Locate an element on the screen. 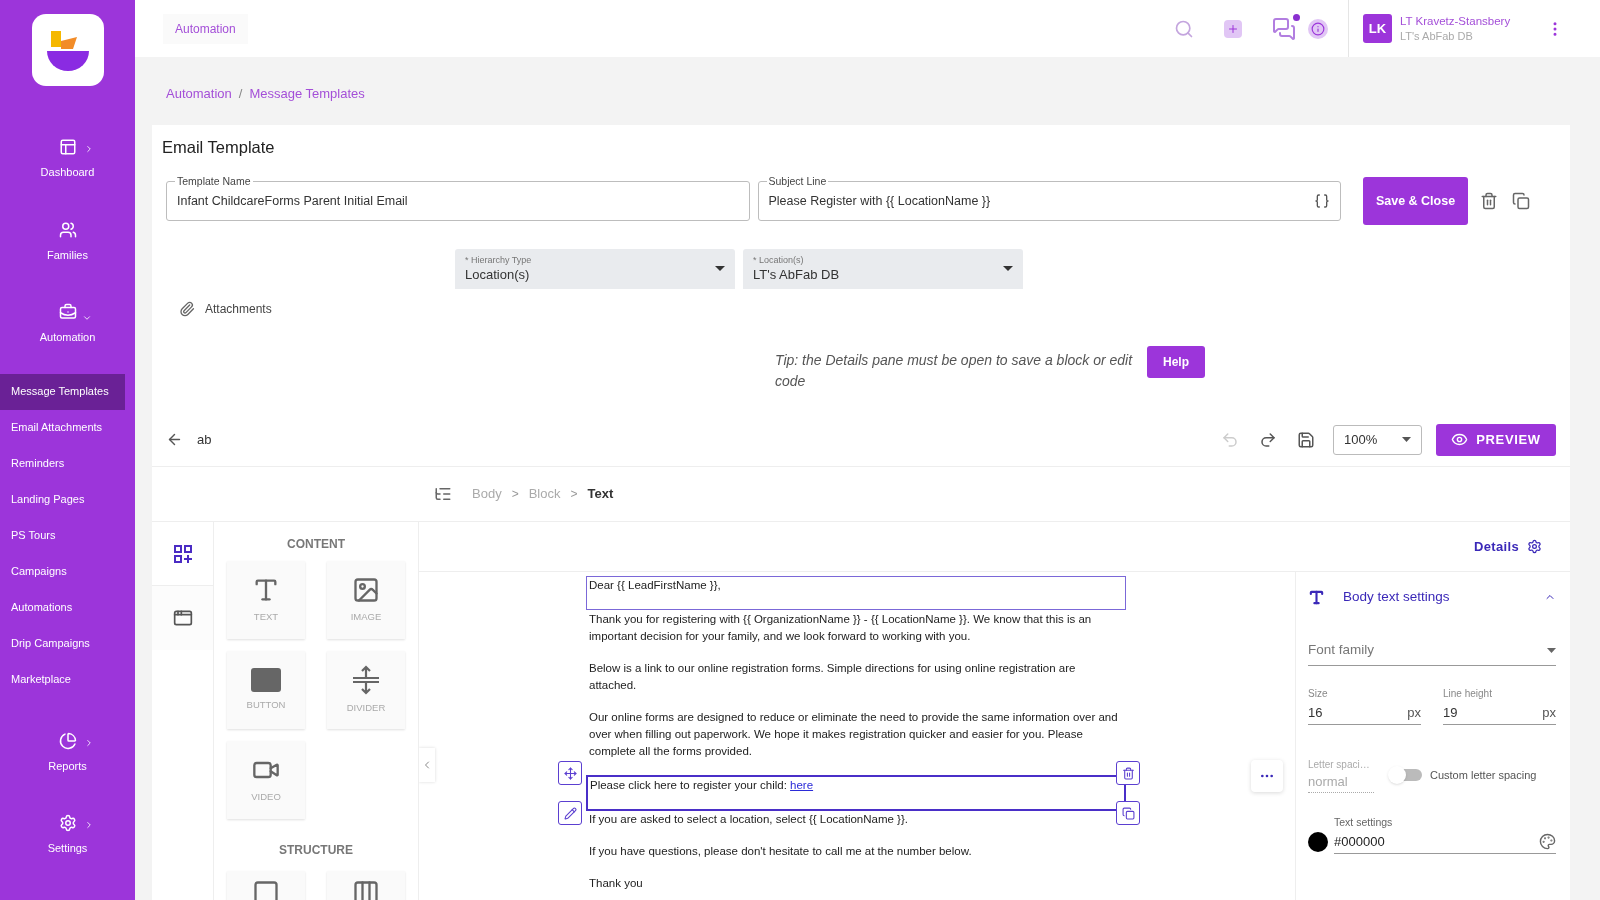  trash-icon is located at coordinates (1489, 201).